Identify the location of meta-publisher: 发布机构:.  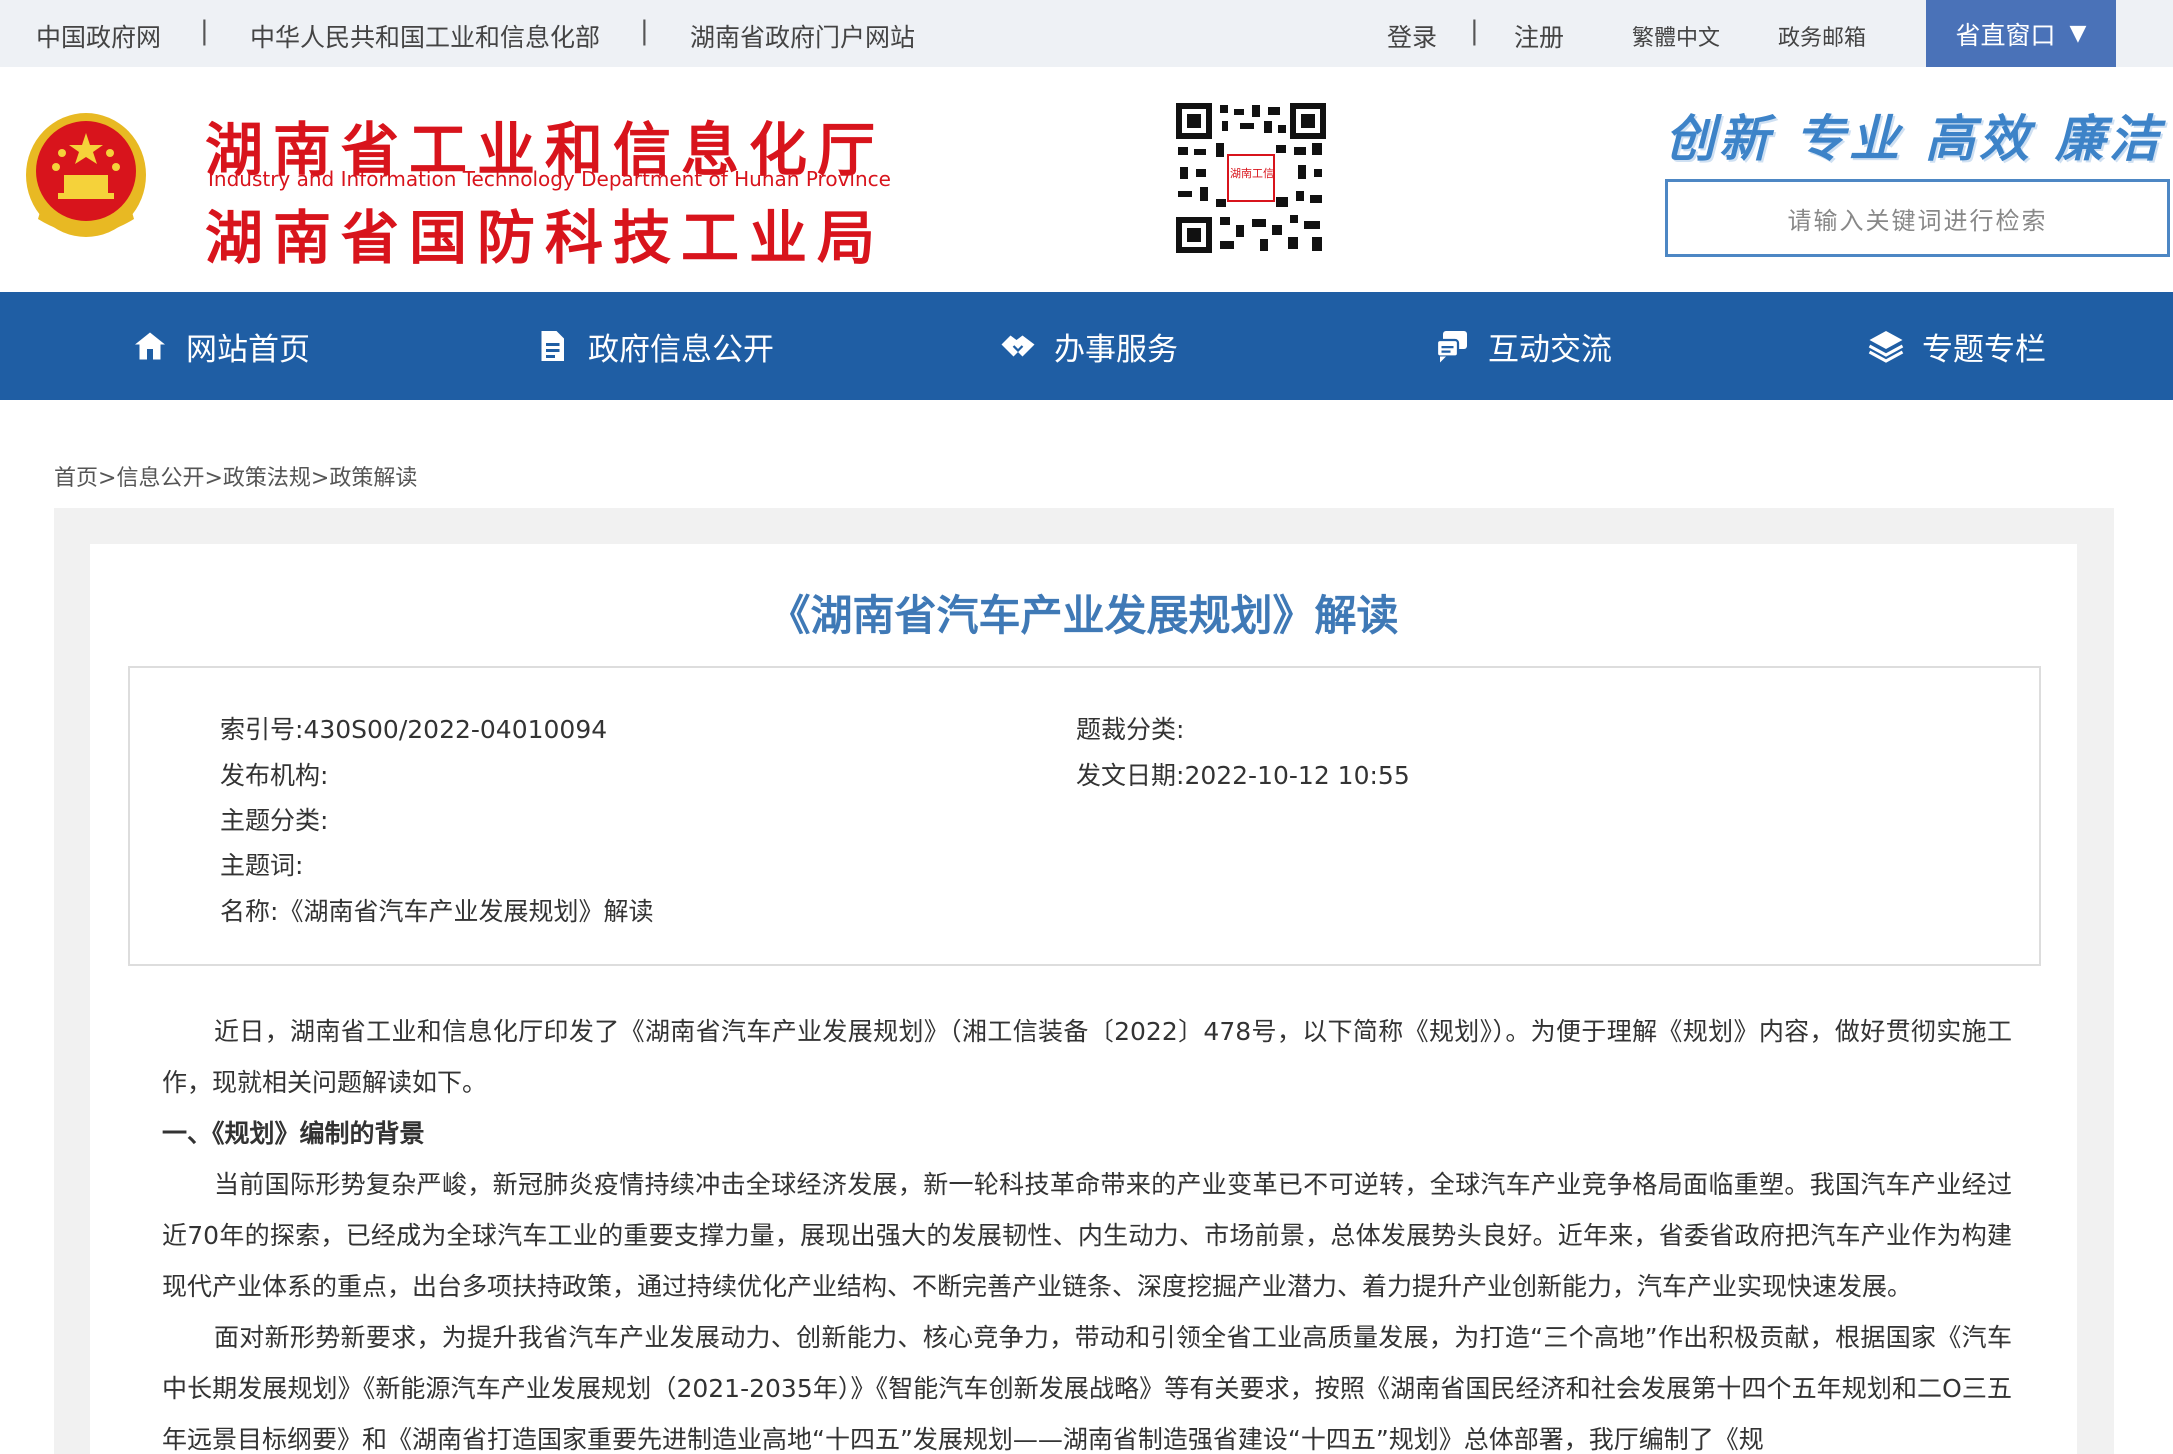
(274, 774).